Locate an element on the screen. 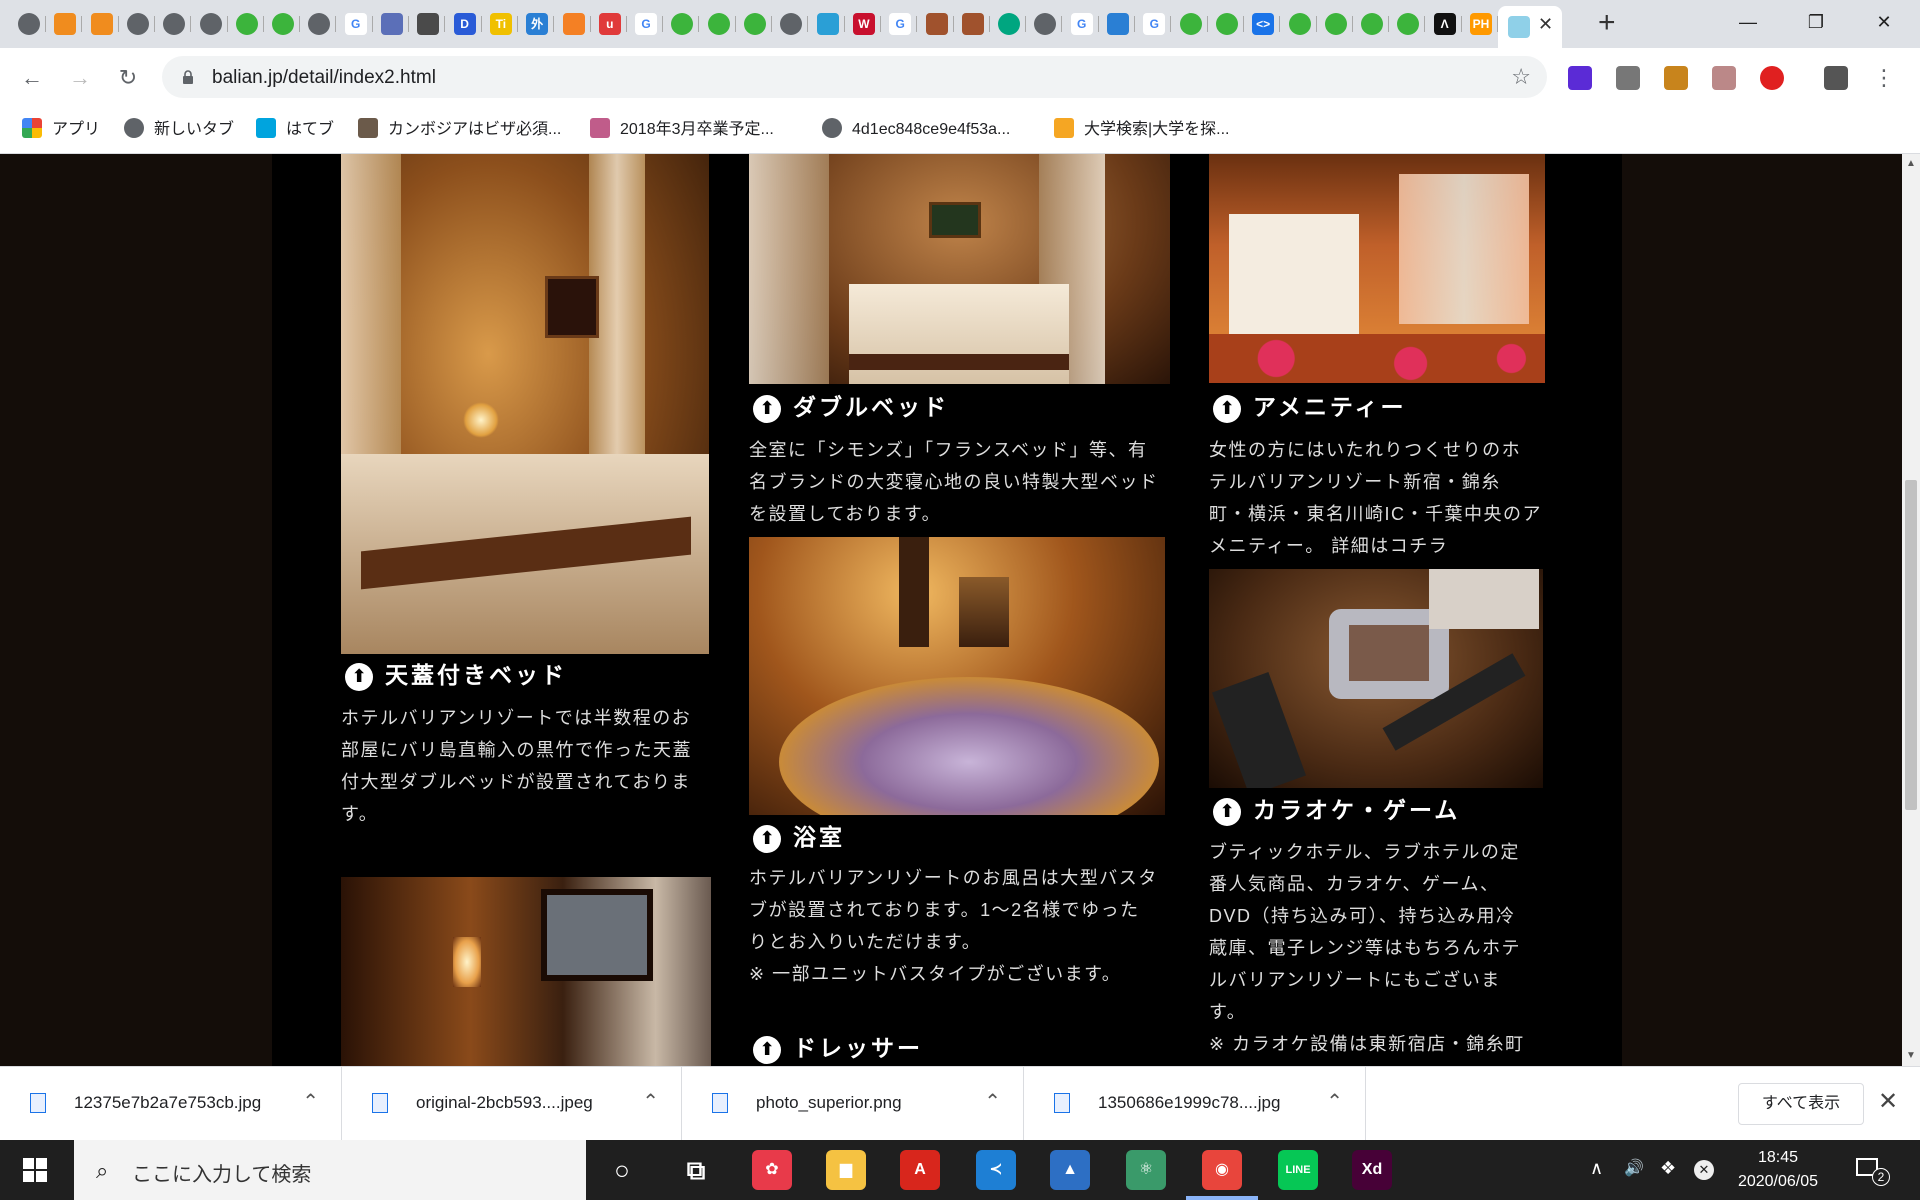 The height and width of the screenshot is (1200, 1920). start-button is located at coordinates (35, 1170).